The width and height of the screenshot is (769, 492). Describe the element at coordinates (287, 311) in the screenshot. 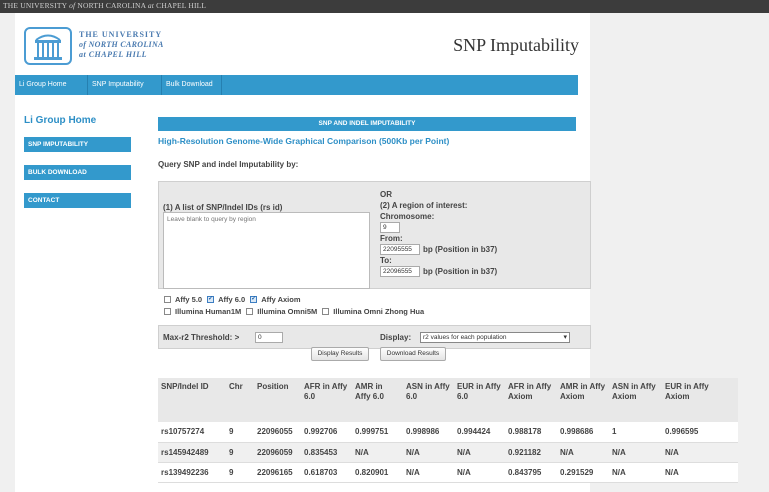

I see `checkbox-label-illumina-omni5m: Illumina Omni5M` at that location.